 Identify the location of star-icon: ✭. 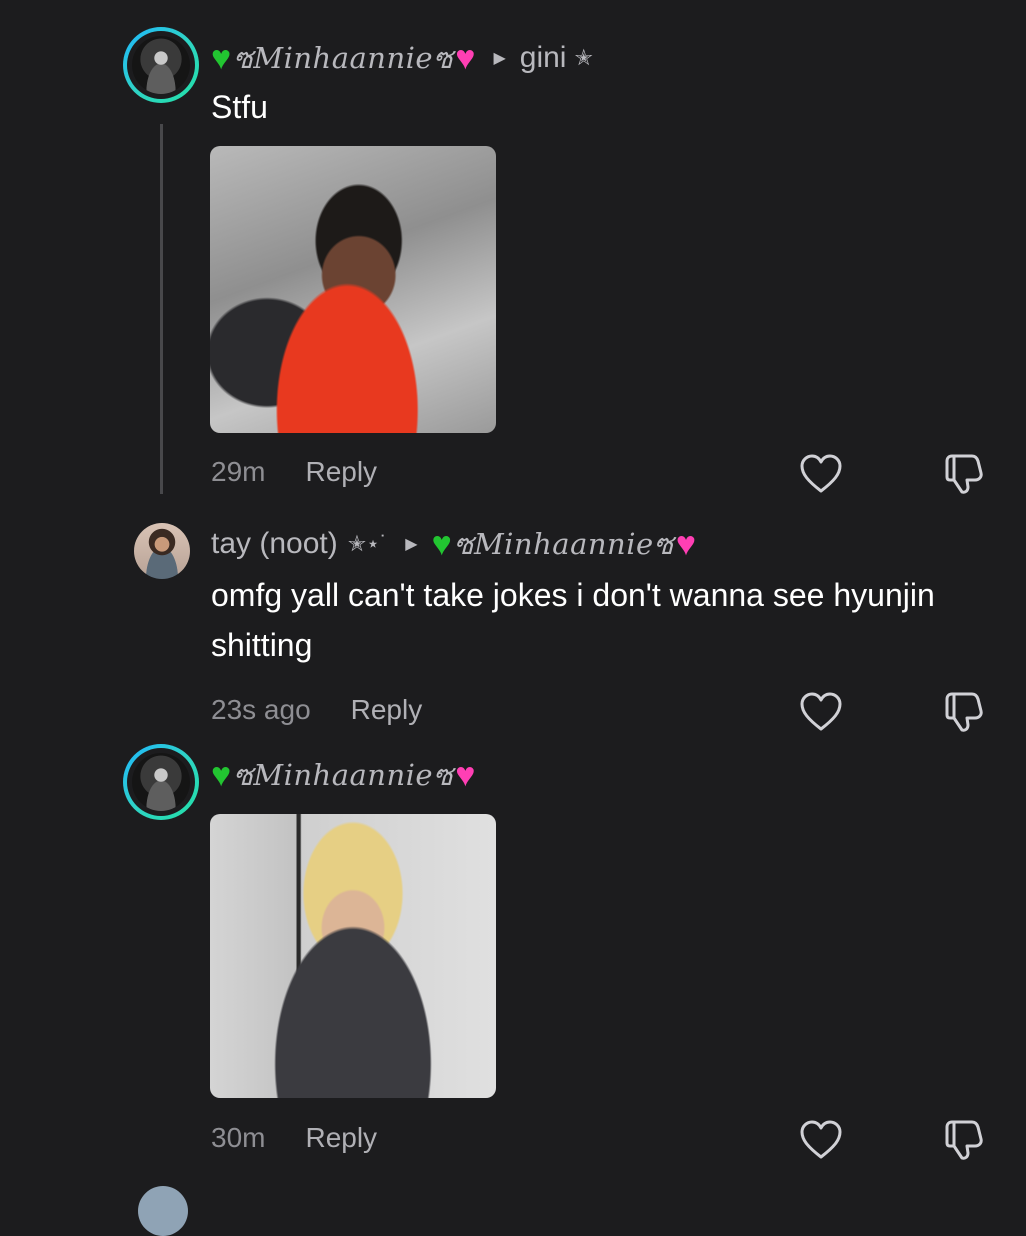
(583, 57).